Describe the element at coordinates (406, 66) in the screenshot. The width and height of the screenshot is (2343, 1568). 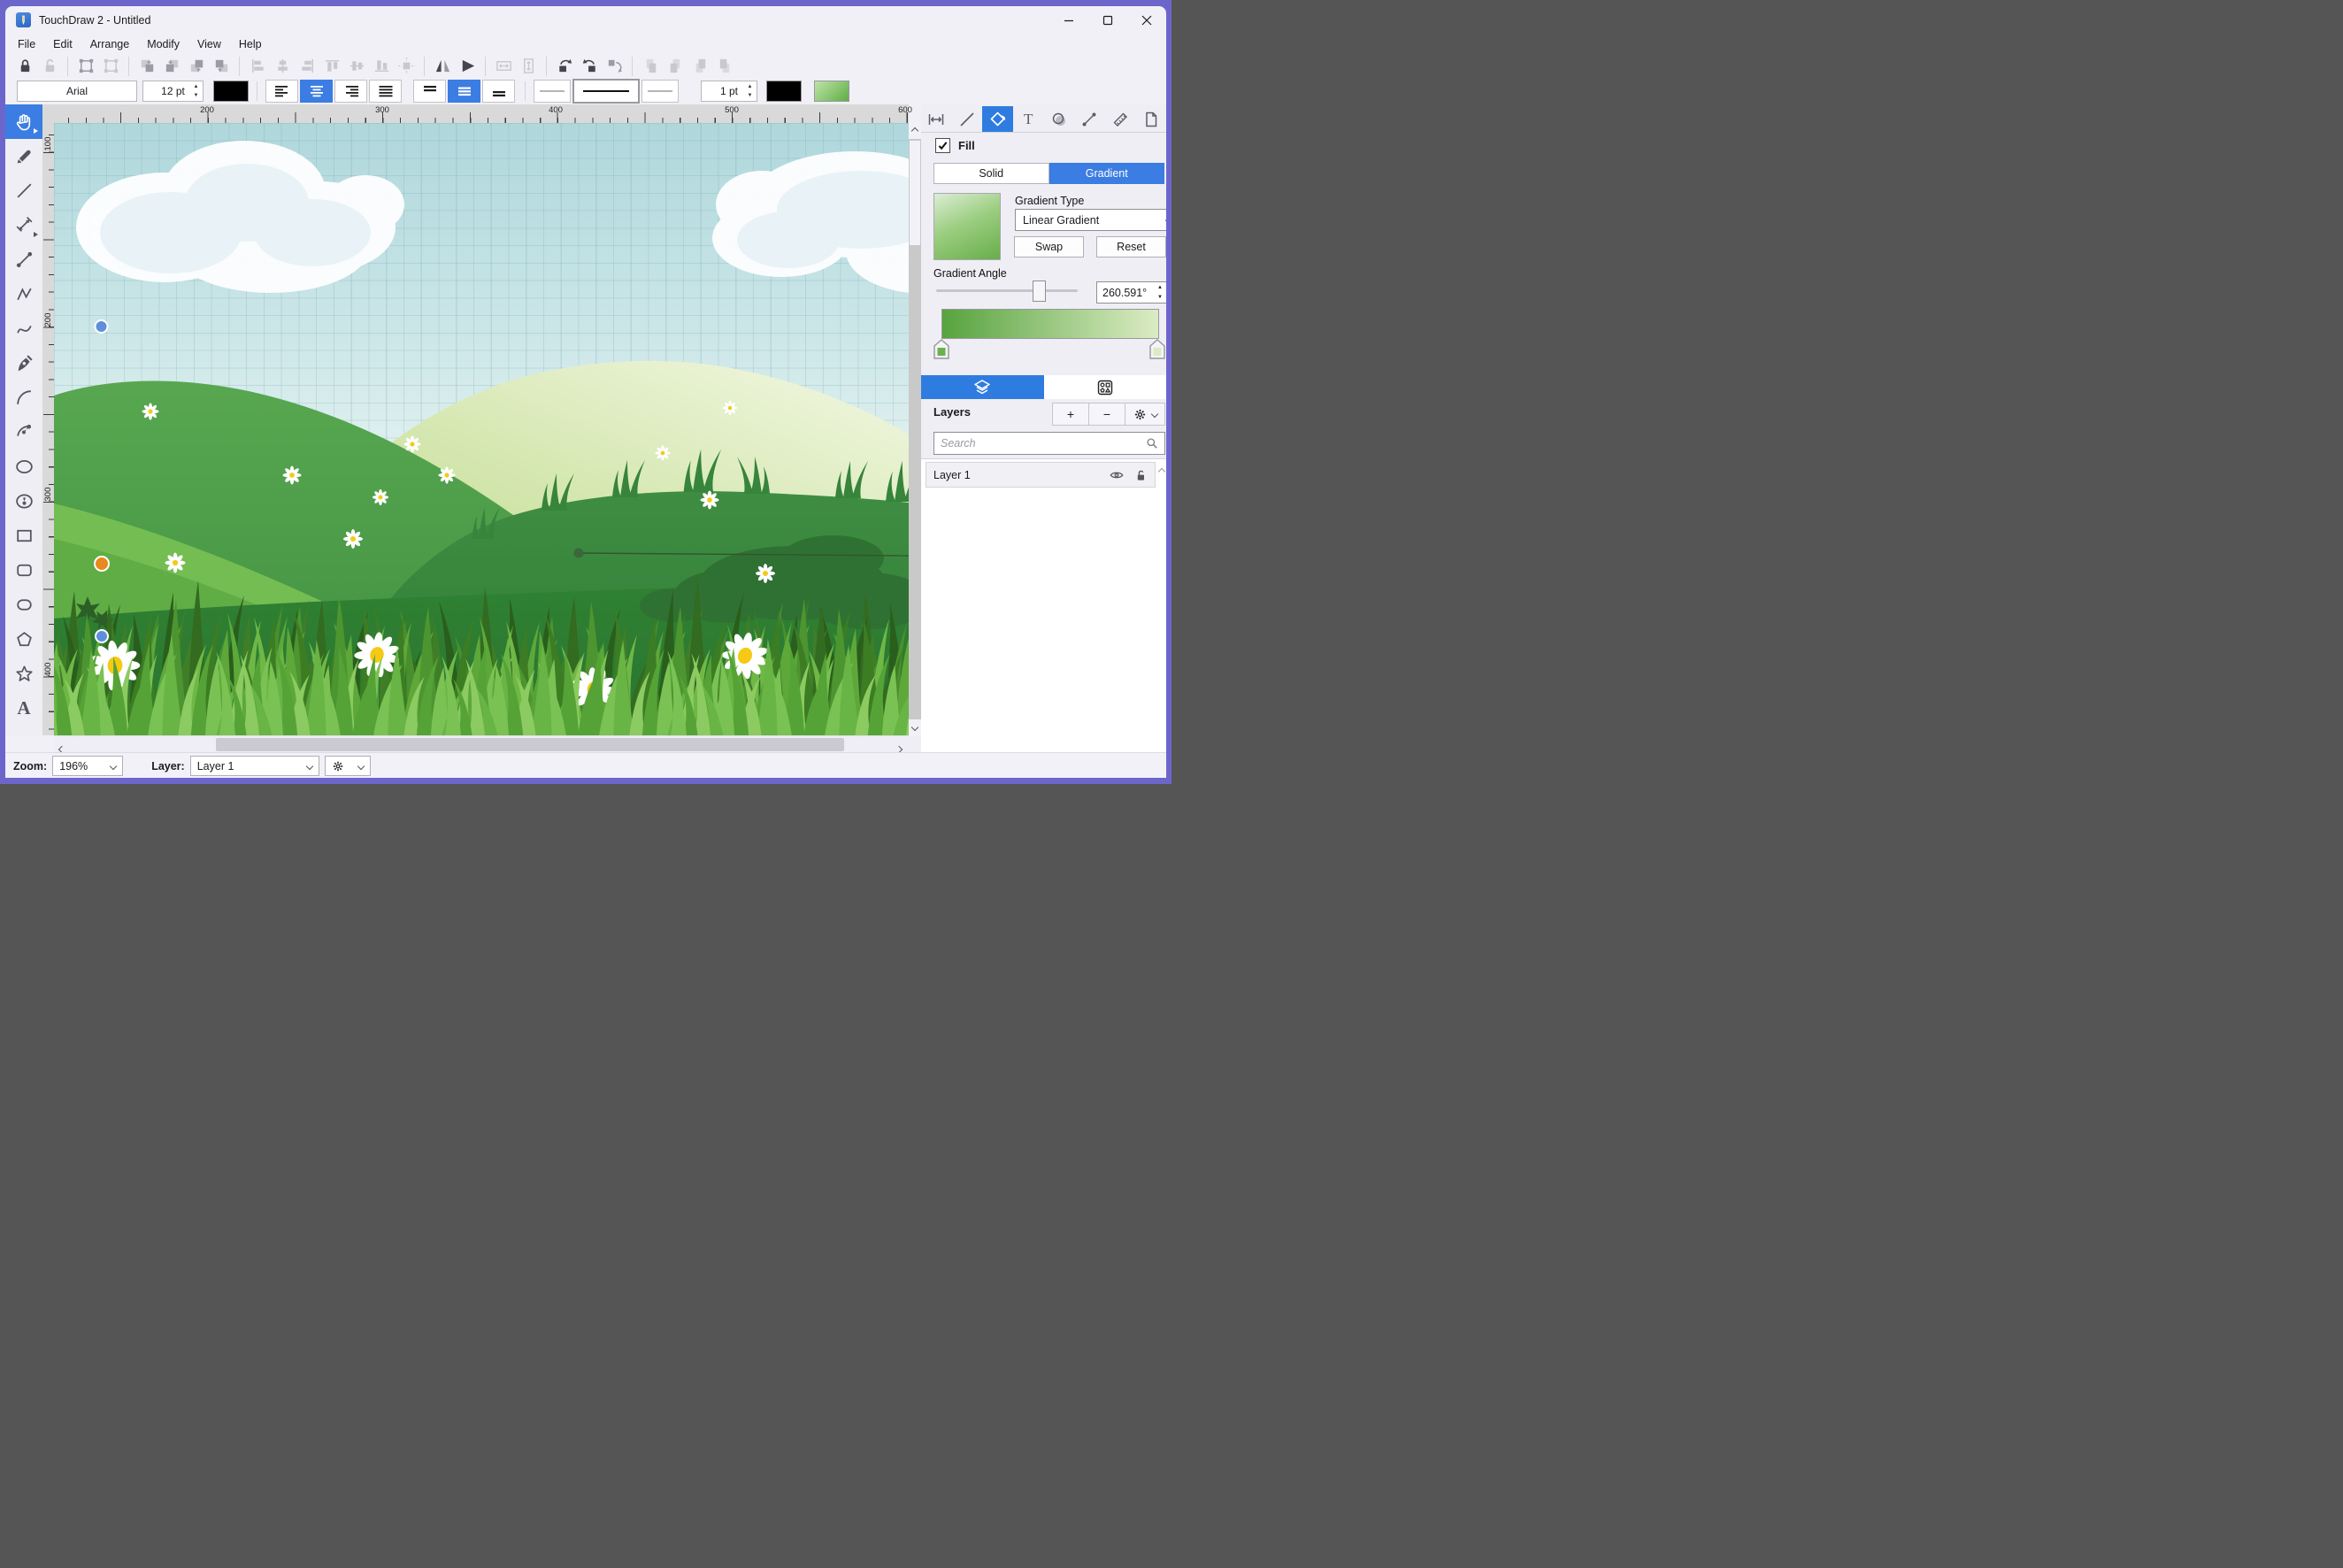
I see `align-canvas-center-button` at that location.